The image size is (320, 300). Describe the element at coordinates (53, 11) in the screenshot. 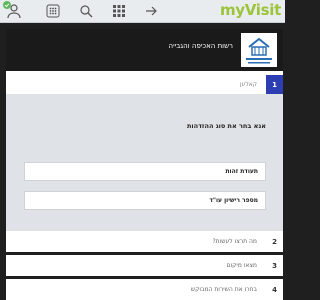

I see `grid-icon` at that location.